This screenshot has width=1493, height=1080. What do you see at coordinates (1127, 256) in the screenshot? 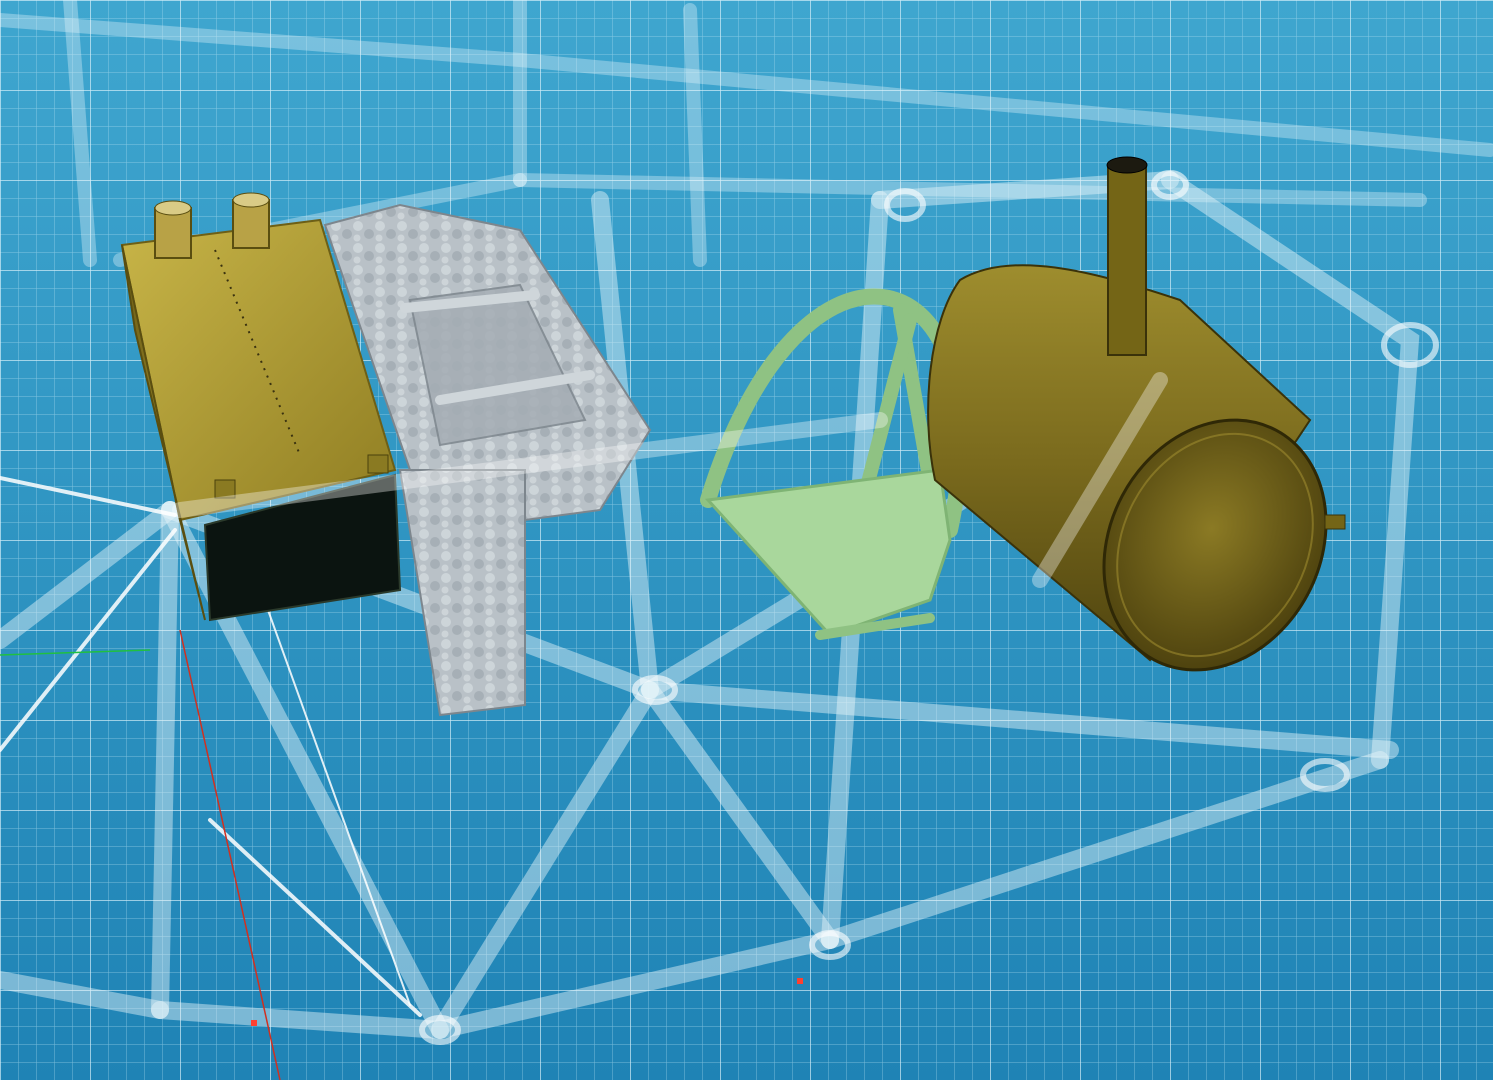
I see `filler-neck` at bounding box center [1127, 256].